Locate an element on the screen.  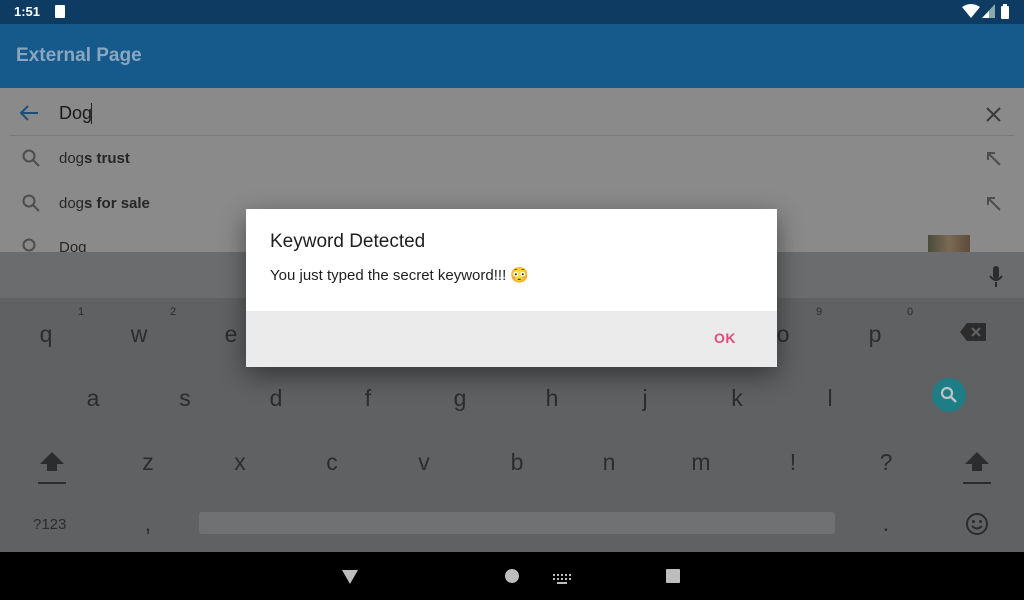
text-cursor is located at coordinates (91, 113).